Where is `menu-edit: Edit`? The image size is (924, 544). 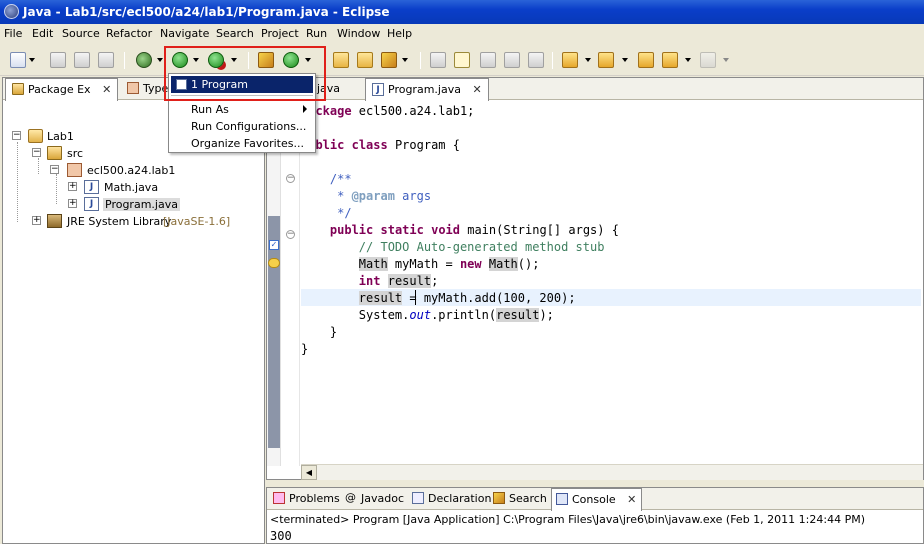
menu-edit: Edit is located at coordinates (42, 33).